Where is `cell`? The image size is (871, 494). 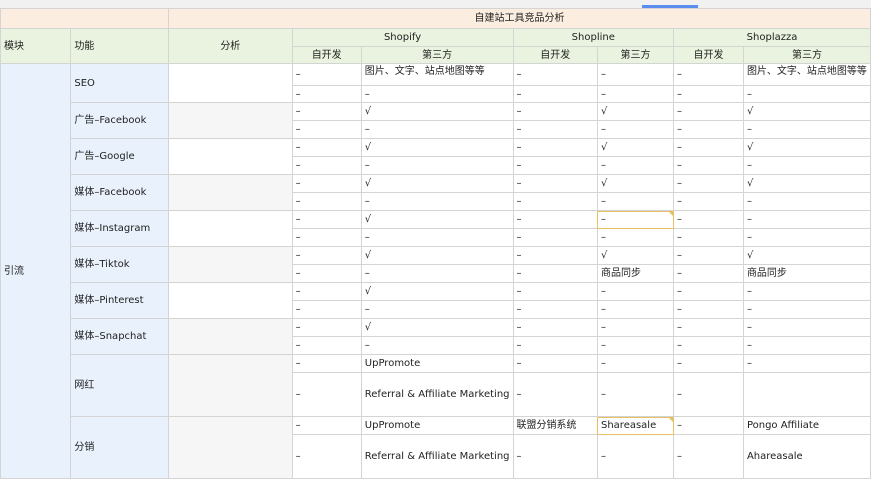 cell is located at coordinates (806, 394).